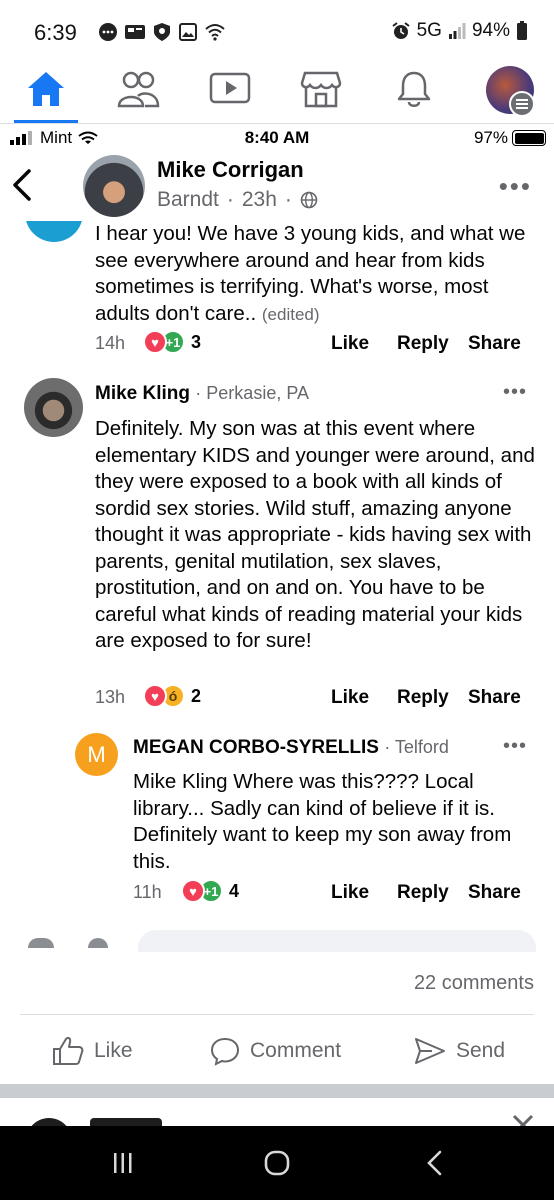 This screenshot has width=554, height=1200. I want to click on author-name: Mike Corrigan, so click(230, 170).